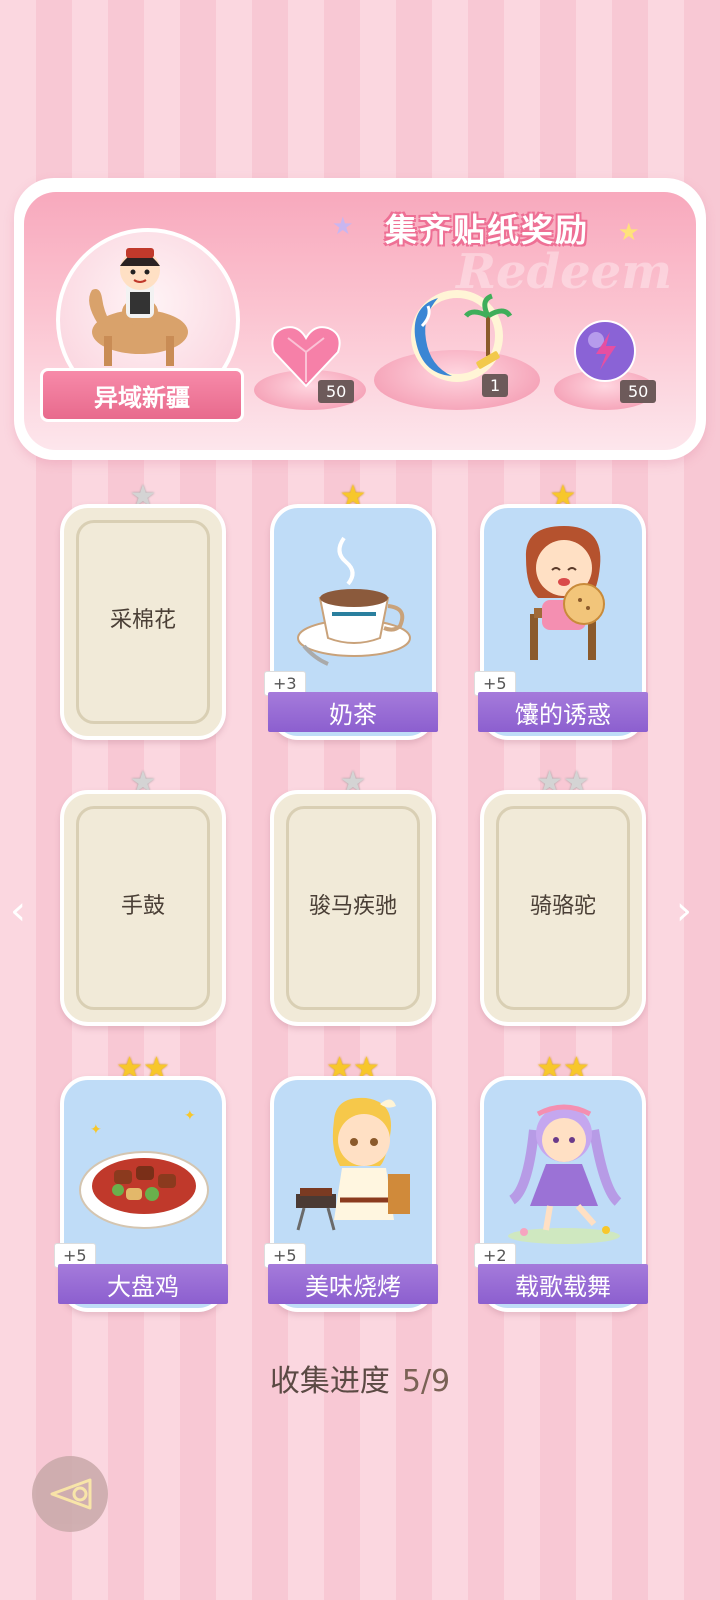 The height and width of the screenshot is (1600, 720). I want to click on sticker-card-unlocked: ★★ +2 载歌载舞, so click(561, 1183).